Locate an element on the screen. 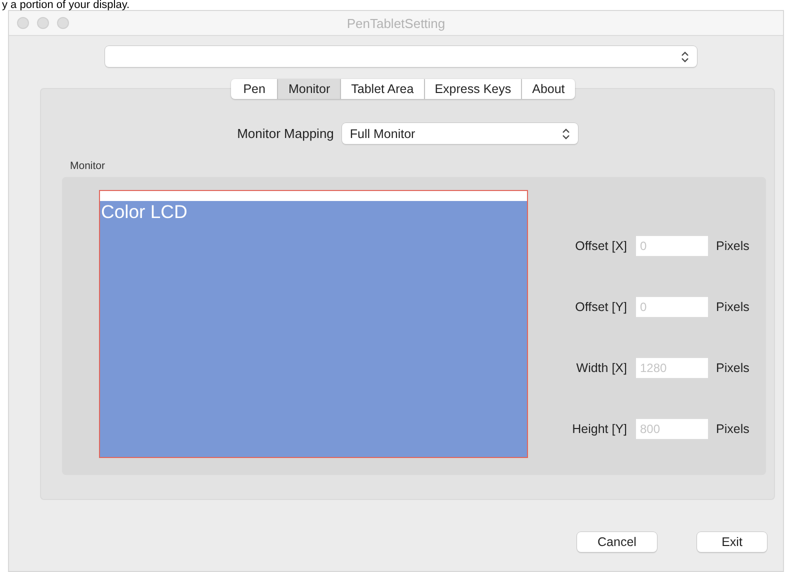 The height and width of the screenshot is (572, 791). field-label: Offset [X] is located at coordinates (601, 246).